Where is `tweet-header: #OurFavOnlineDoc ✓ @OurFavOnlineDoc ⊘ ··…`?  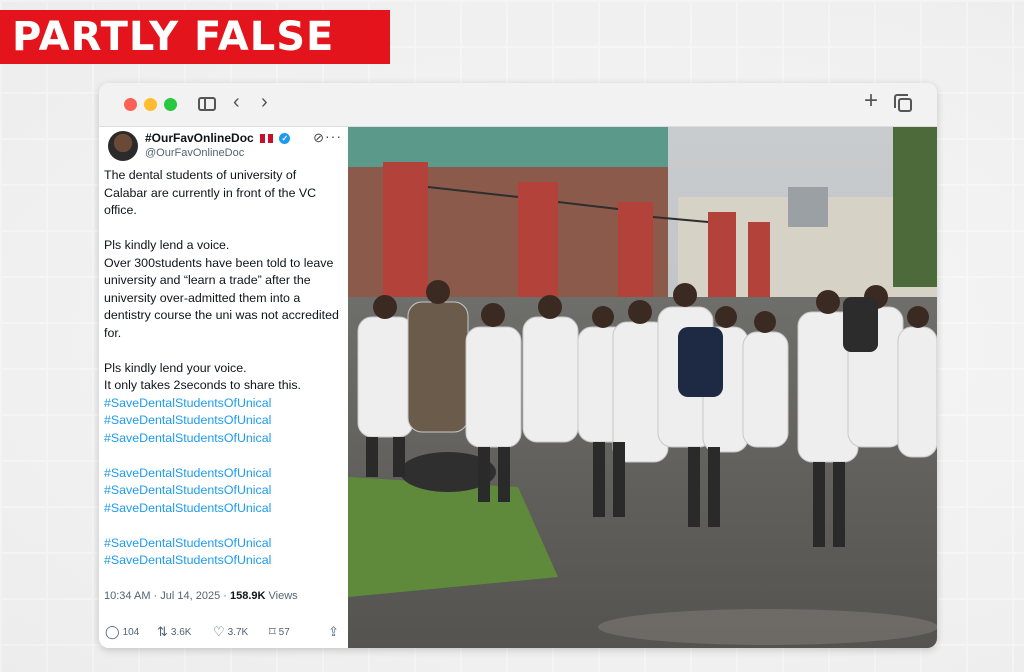 tweet-header: #OurFavOnlineDoc ✓ @OurFavOnlineDoc ⊘ ··… is located at coordinates (226, 147).